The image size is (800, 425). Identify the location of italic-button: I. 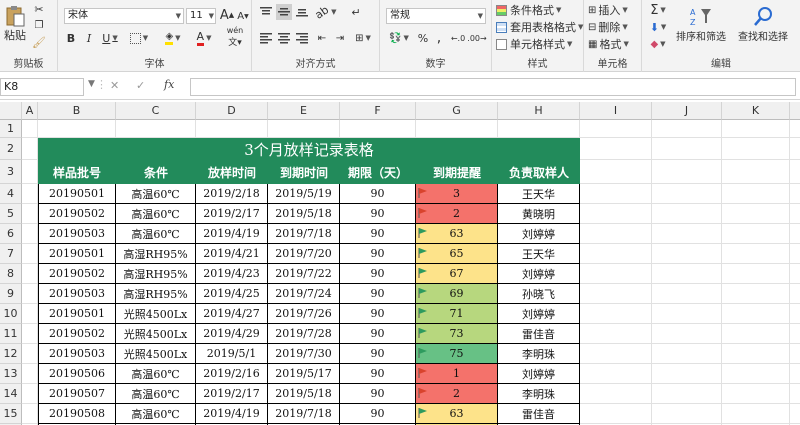
(89, 38).